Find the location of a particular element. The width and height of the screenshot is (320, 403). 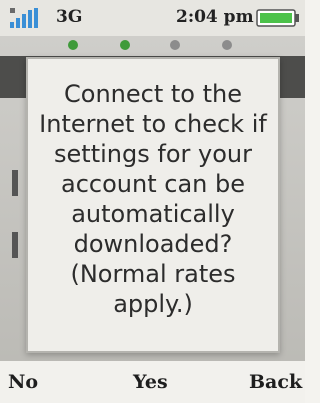

page-indicator is located at coordinates (152, 45).